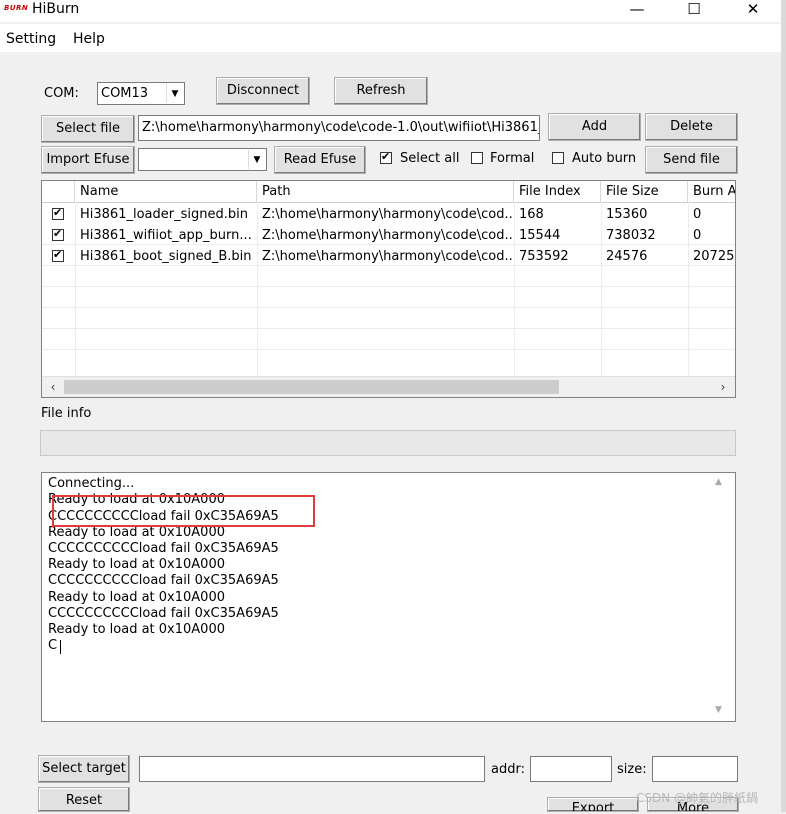 Image resolution: width=786 pixels, height=814 pixels. I want to click on size-label: size:, so click(632, 769).